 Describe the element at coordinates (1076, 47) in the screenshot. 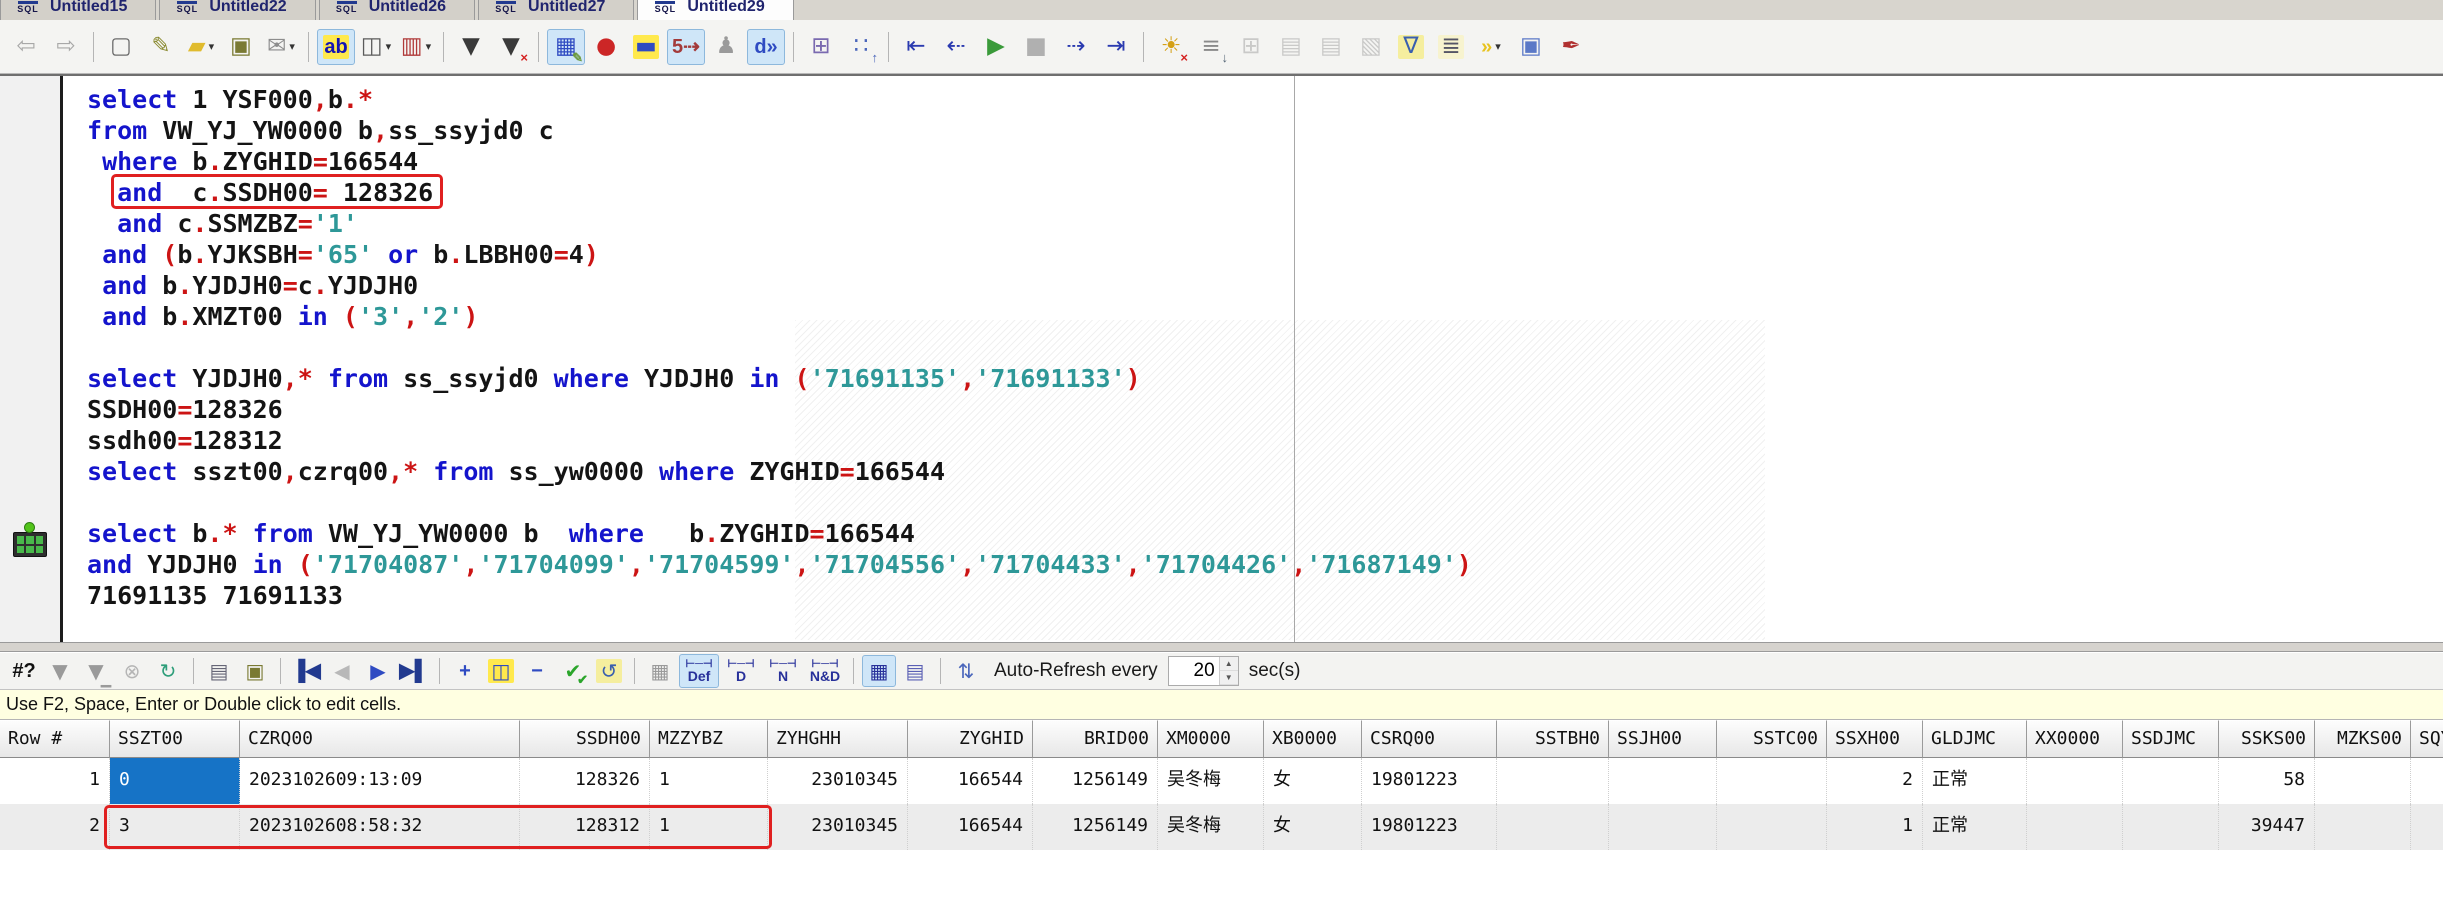

I see `trace-next-icon: ⇢` at that location.